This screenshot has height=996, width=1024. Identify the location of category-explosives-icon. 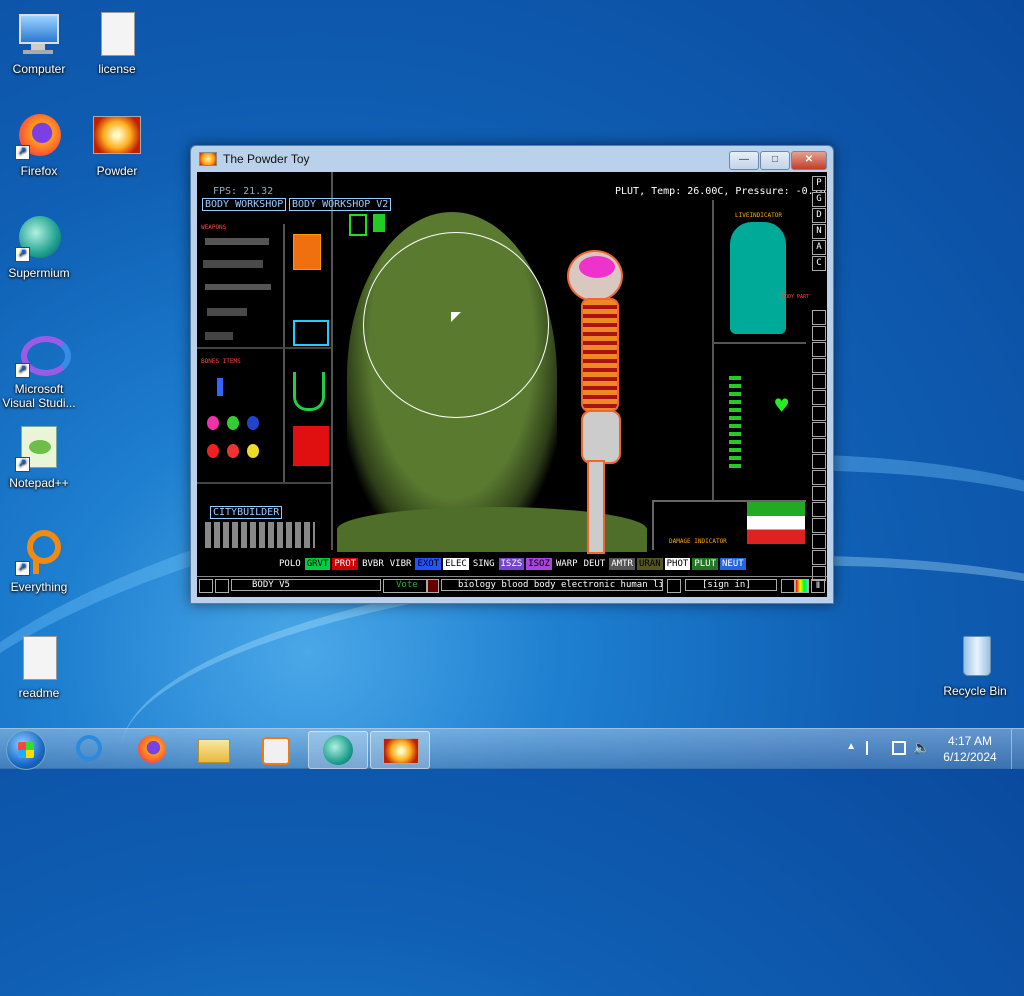
(819, 397).